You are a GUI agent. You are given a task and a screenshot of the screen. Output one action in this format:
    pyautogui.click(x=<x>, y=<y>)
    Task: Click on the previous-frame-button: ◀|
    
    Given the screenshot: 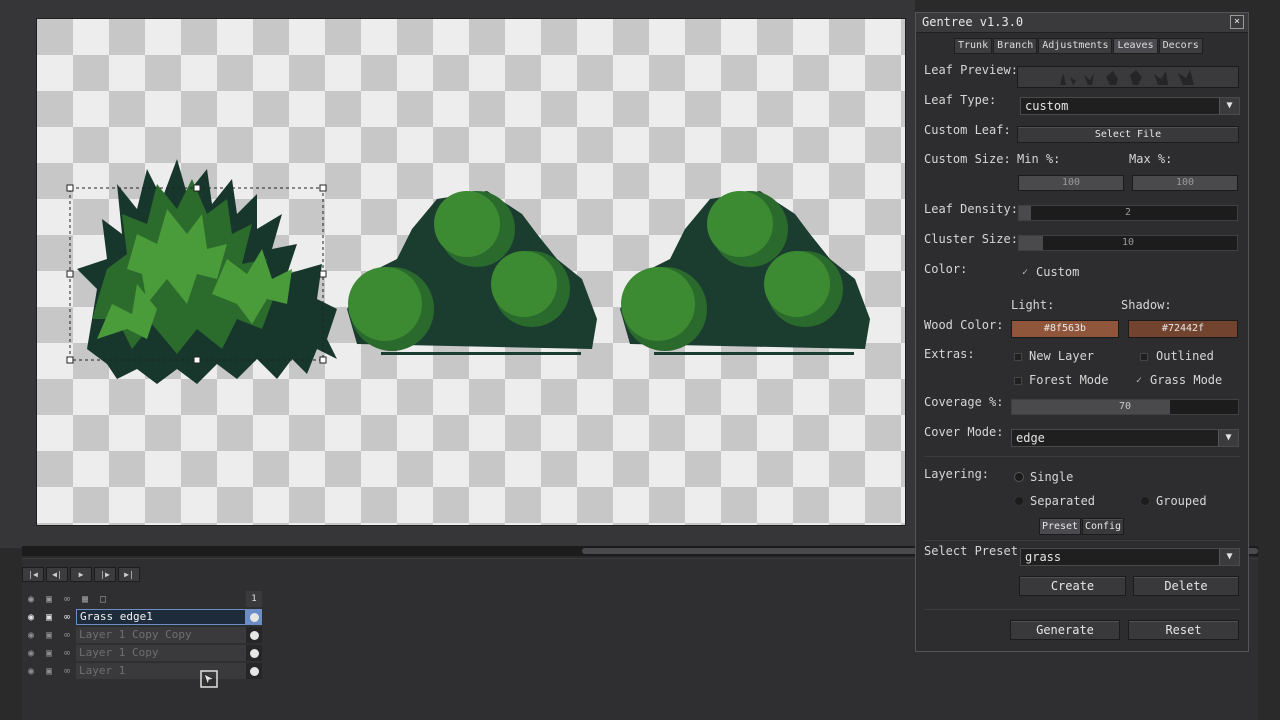 What is the action you would take?
    pyautogui.click(x=57, y=574)
    